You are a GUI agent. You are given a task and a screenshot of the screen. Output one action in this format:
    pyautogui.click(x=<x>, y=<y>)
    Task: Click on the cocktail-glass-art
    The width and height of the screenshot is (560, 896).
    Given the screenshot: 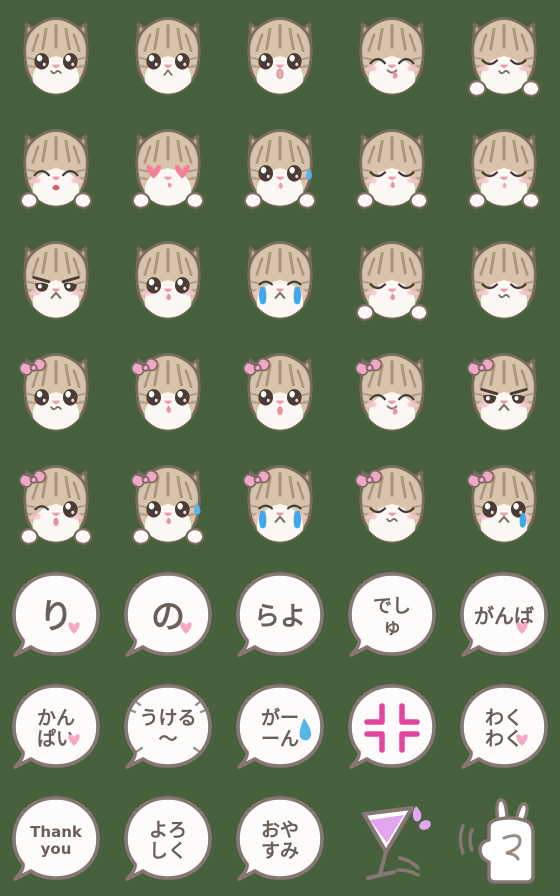 What is the action you would take?
    pyautogui.click(x=396, y=843)
    